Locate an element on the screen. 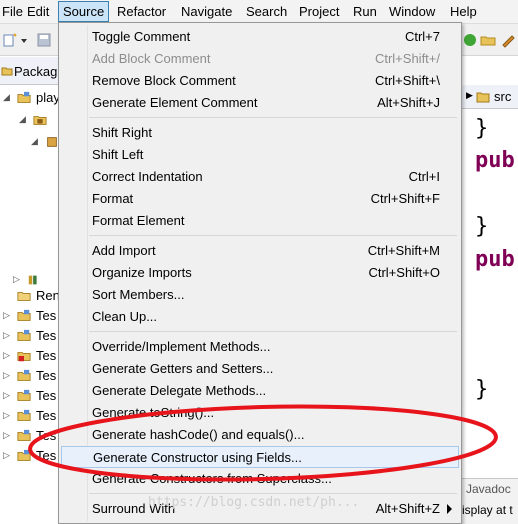 The width and height of the screenshot is (518, 524). open-folder-icon is located at coordinates (488, 40).